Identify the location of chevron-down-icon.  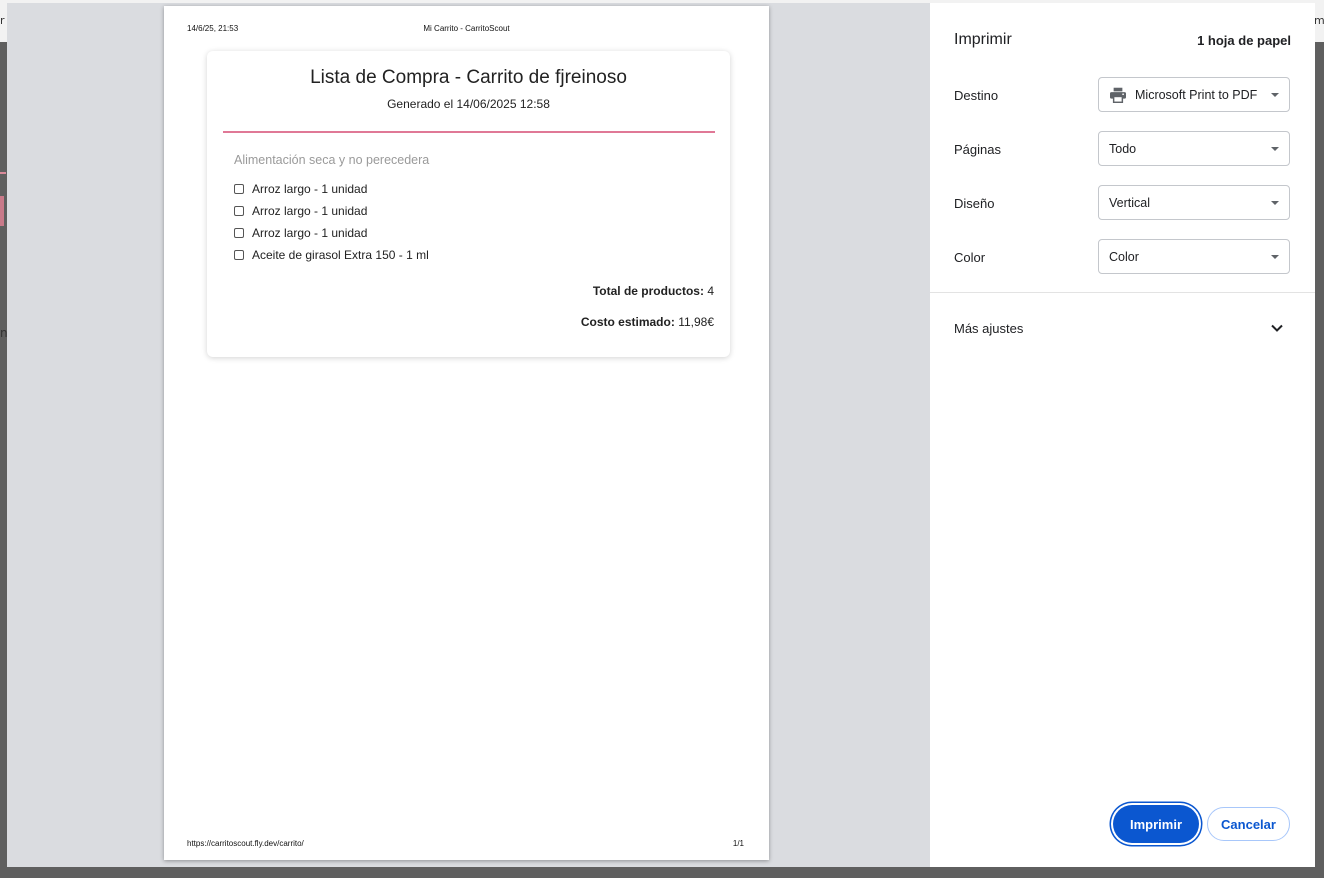
(1277, 328).